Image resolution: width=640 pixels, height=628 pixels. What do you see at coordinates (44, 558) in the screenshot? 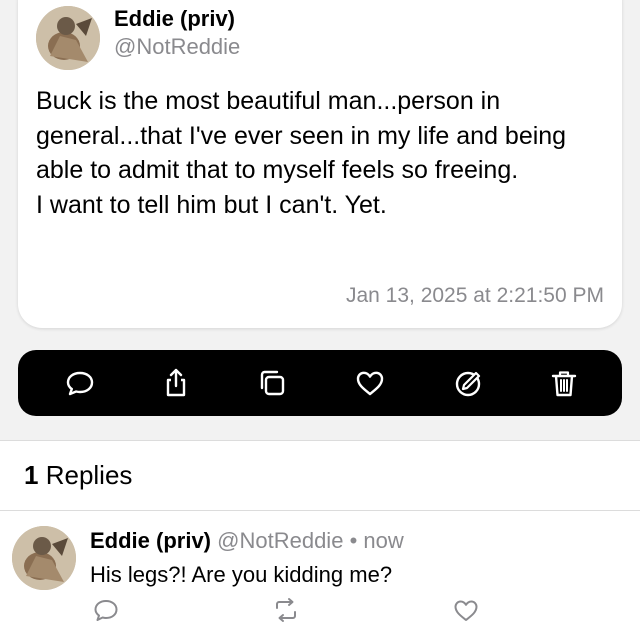
I see `reply-author-avatar` at bounding box center [44, 558].